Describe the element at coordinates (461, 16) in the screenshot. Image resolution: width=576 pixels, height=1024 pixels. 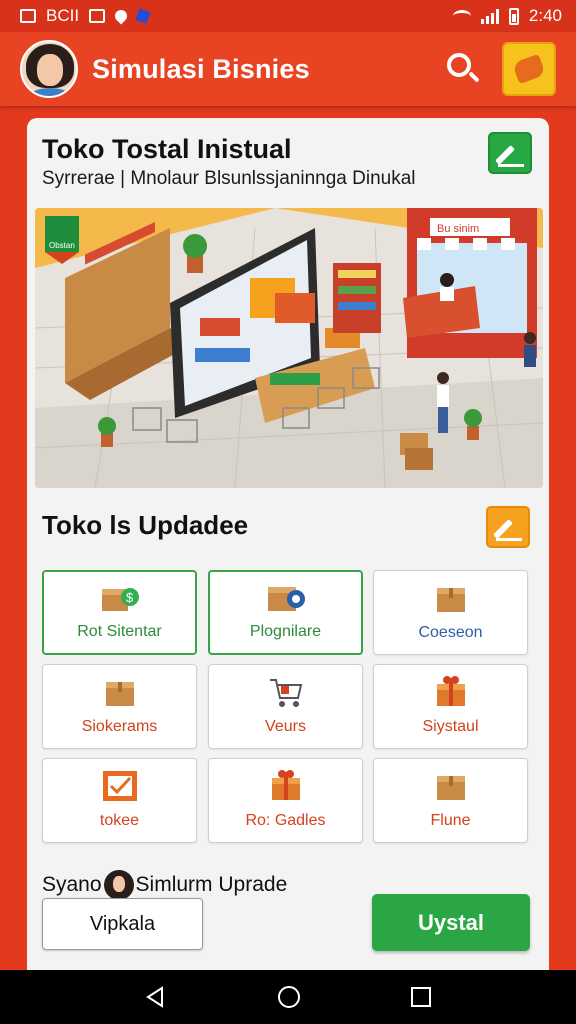
I see `wifi-icon` at that location.